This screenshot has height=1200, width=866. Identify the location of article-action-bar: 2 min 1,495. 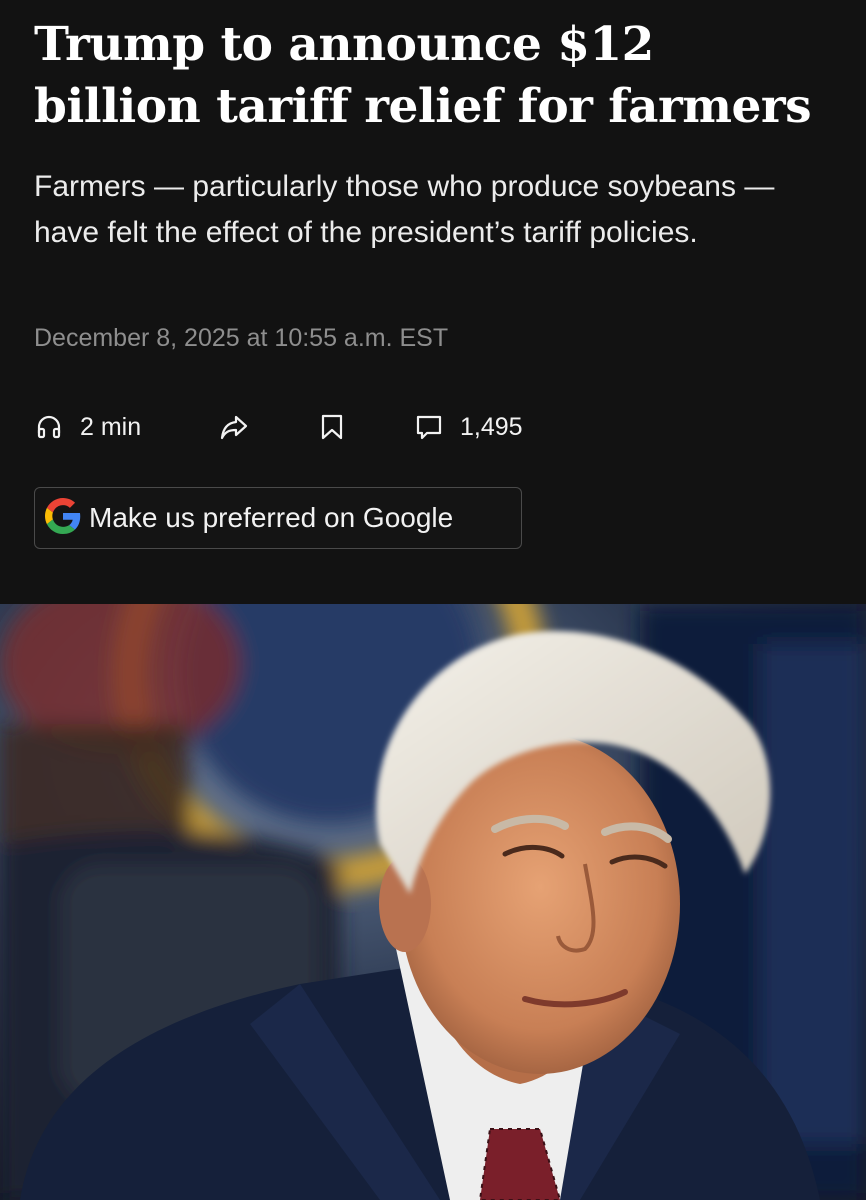
(334, 427).